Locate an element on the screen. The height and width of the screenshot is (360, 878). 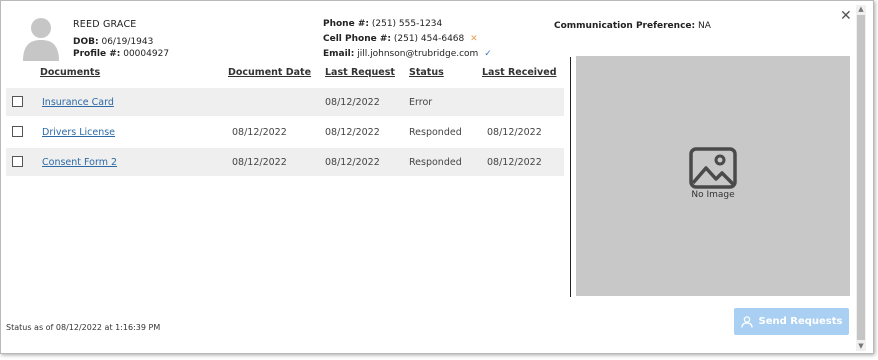
vertical-scrollbar: ▲ ▼ is located at coordinates (861, 178).